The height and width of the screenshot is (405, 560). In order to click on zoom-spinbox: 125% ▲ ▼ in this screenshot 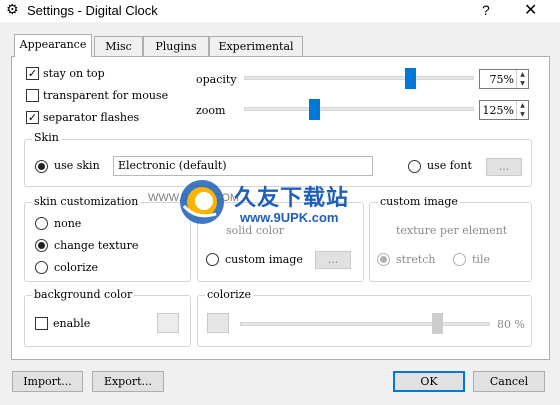, I will do `click(504, 110)`.